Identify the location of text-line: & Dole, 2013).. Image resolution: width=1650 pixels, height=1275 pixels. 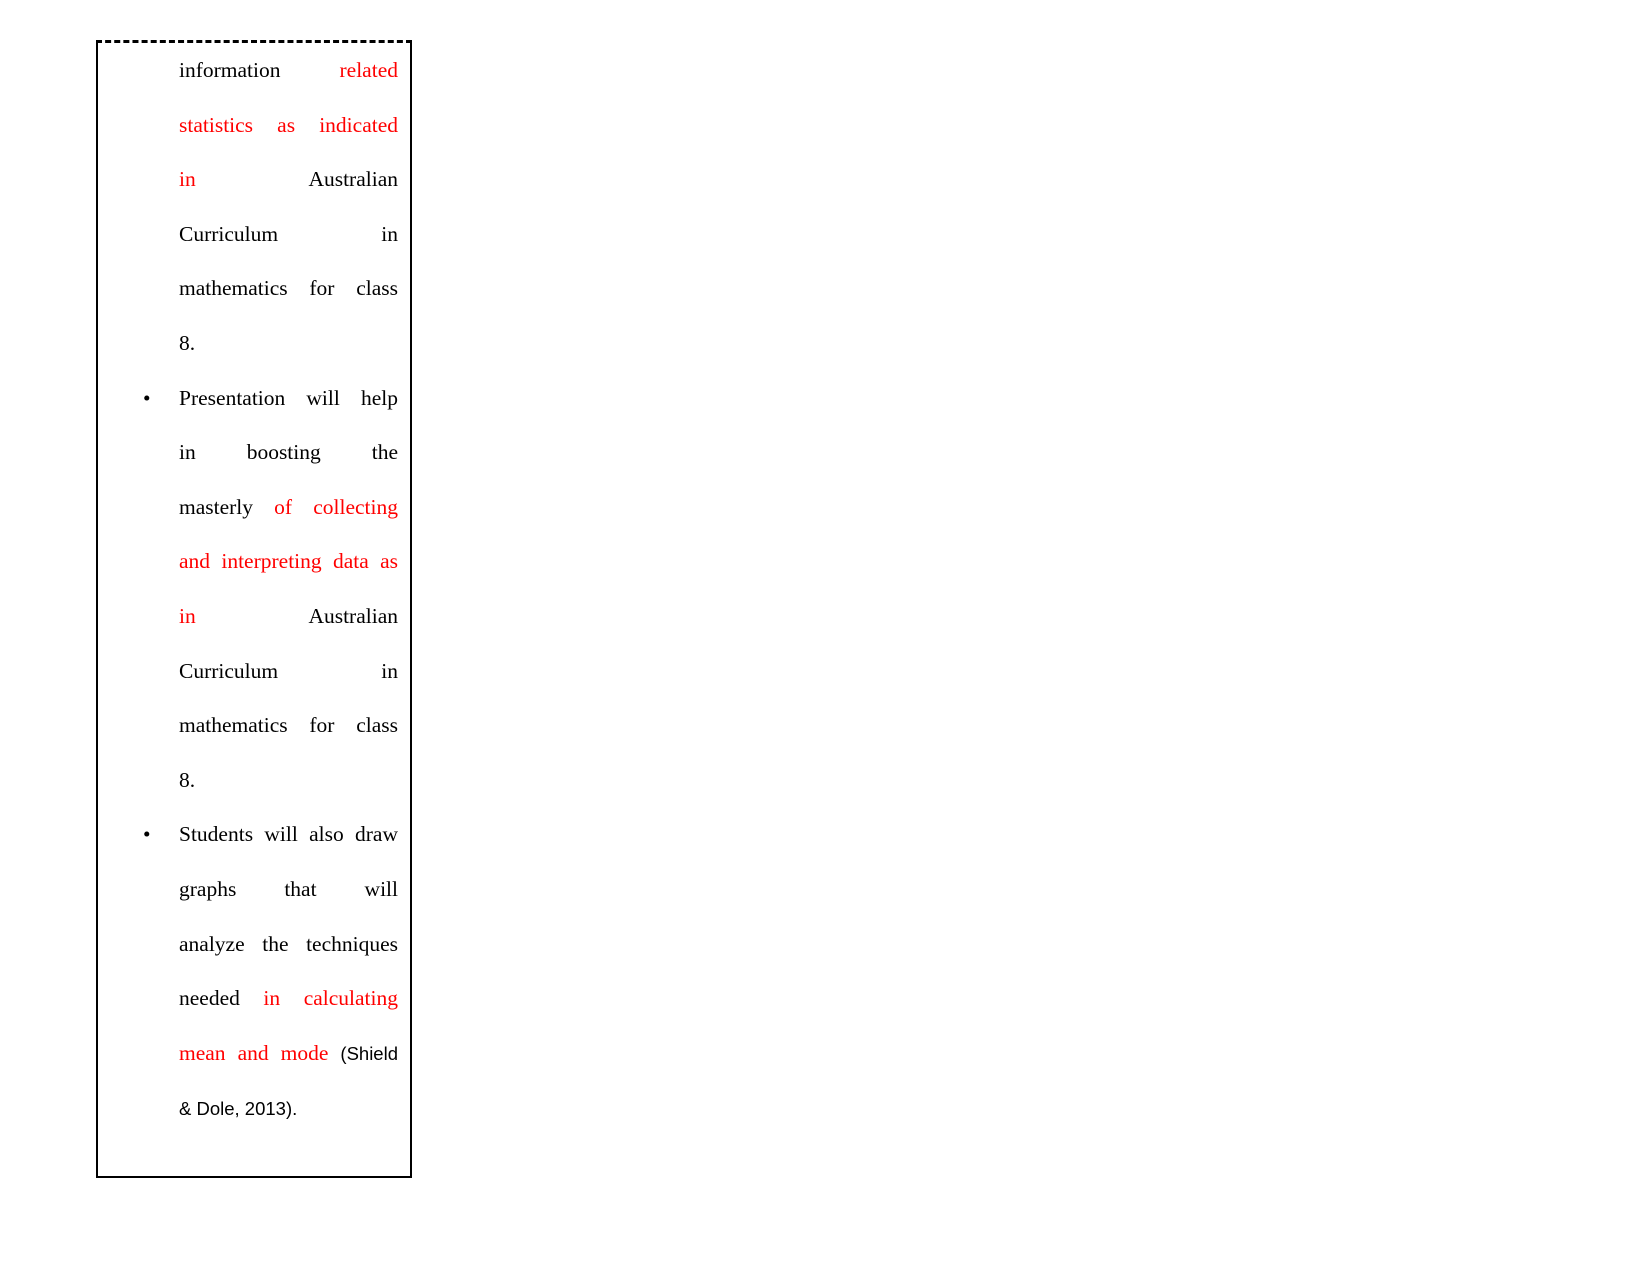
(288, 1109).